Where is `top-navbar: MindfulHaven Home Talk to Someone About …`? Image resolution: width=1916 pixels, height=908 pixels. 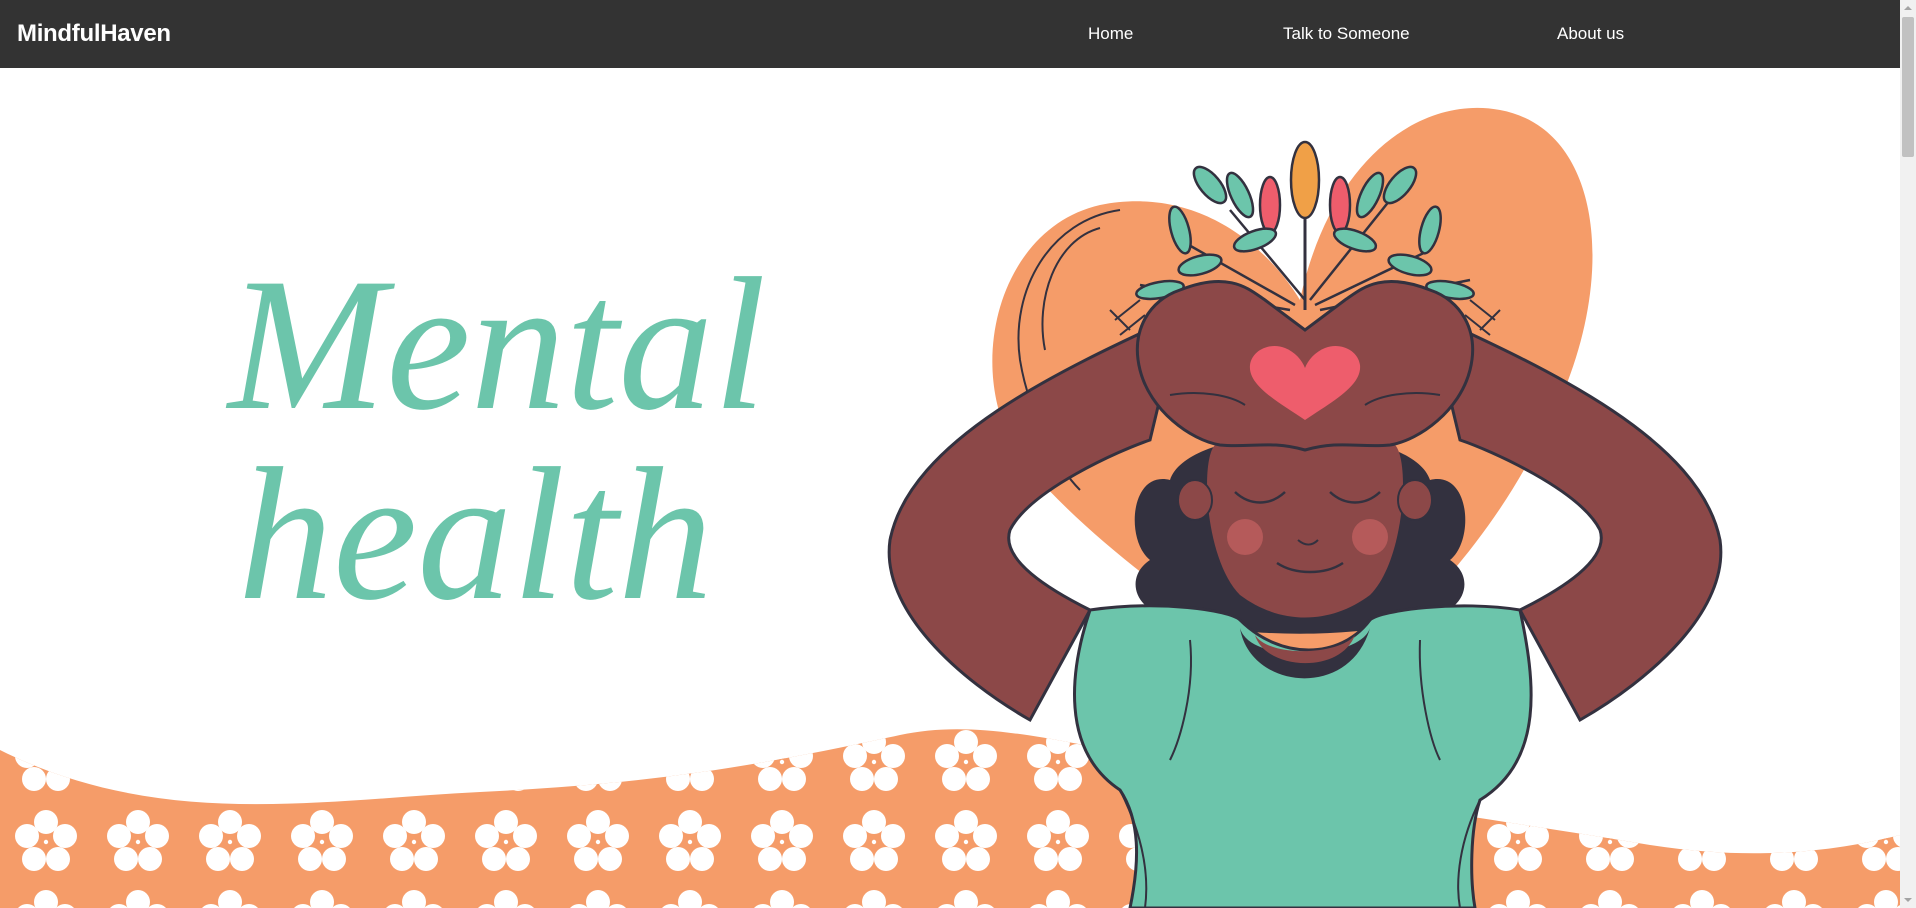
top-navbar: MindfulHaven Home Talk to Someone About … is located at coordinates (950, 34).